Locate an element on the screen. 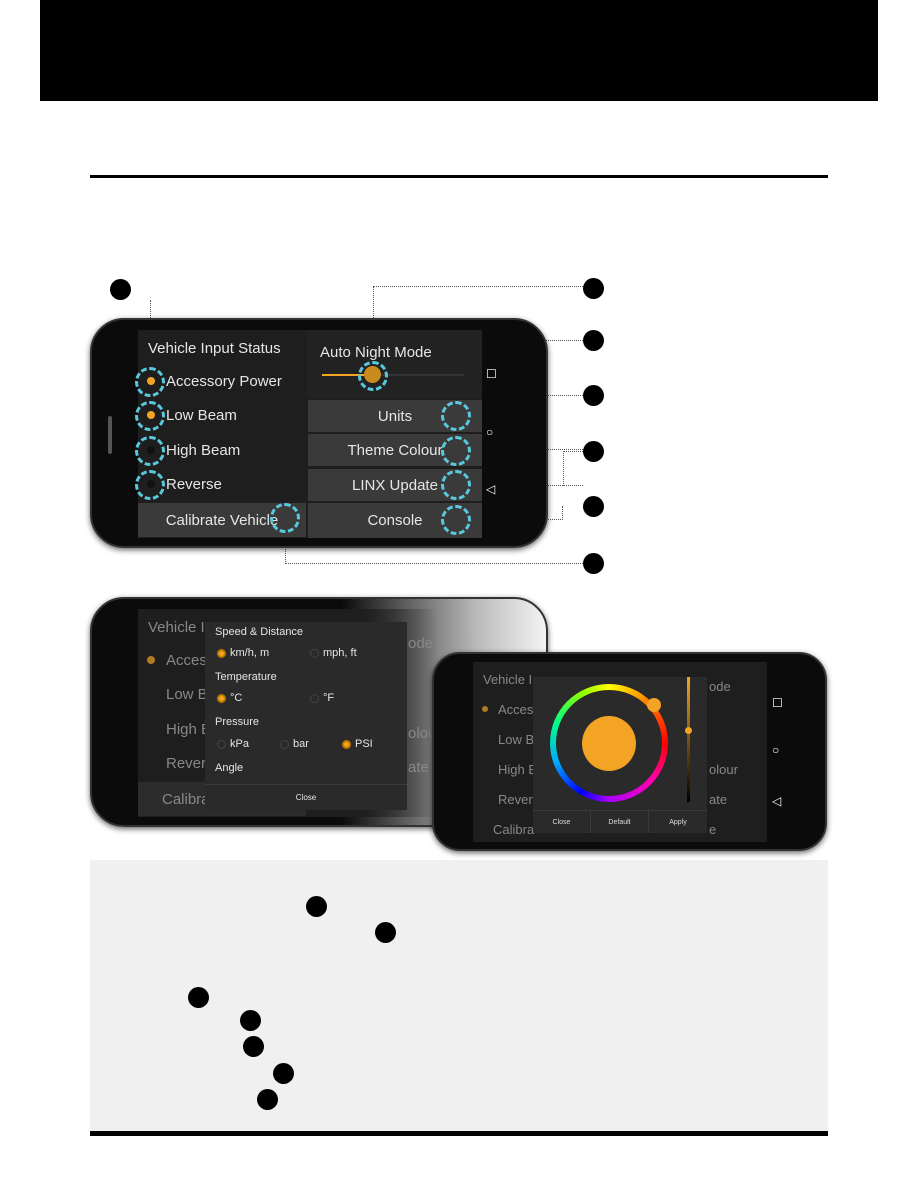 Image resolution: width=918 pixels, height=1188 pixels. bg-text: High B is located at coordinates (518, 769).